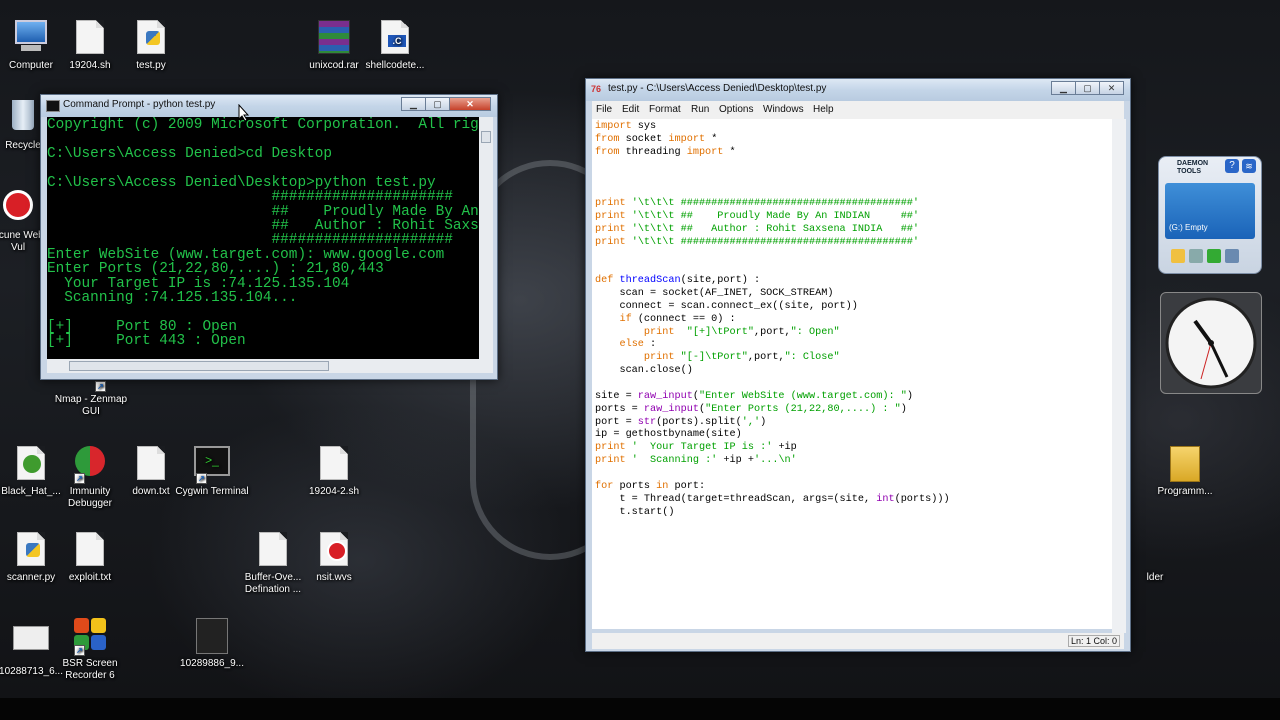 This screenshot has height=720, width=1280. Describe the element at coordinates (1093, 641) in the screenshot. I see `cursor-position: Ln: 1 Col: 0` at that location.